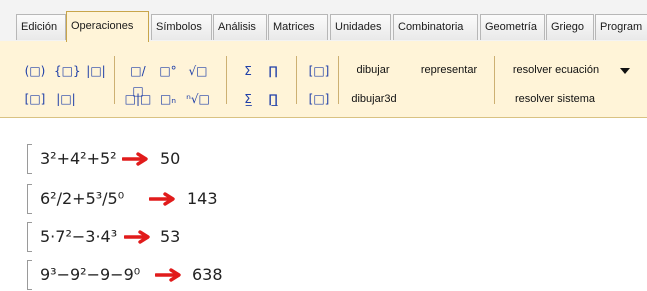  What do you see at coordinates (41, 27) in the screenshot?
I see `tab-edicion: Edición` at bounding box center [41, 27].